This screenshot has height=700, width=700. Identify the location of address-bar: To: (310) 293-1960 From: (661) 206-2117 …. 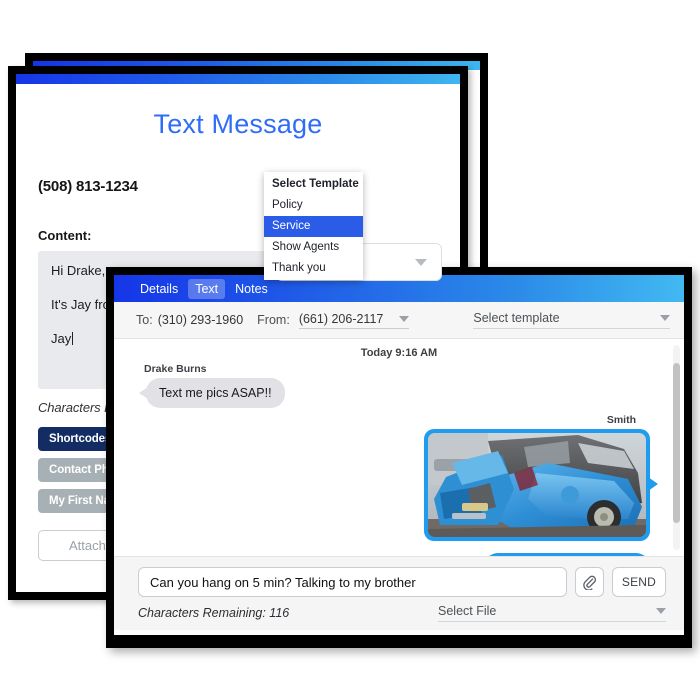
(399, 320).